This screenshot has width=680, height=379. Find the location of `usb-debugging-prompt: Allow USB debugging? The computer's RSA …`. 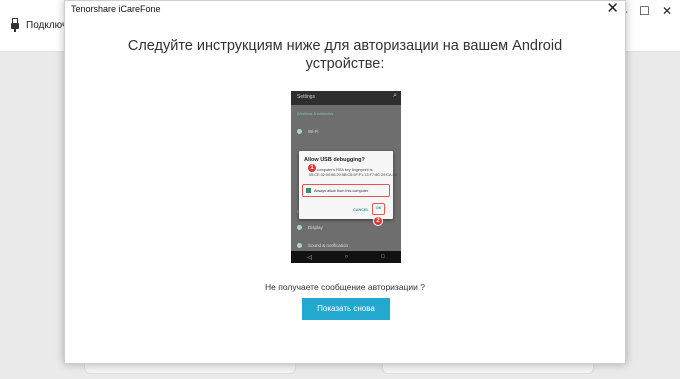

usb-debugging-prompt: Allow USB debugging? The computer's RSA … is located at coordinates (348, 188).